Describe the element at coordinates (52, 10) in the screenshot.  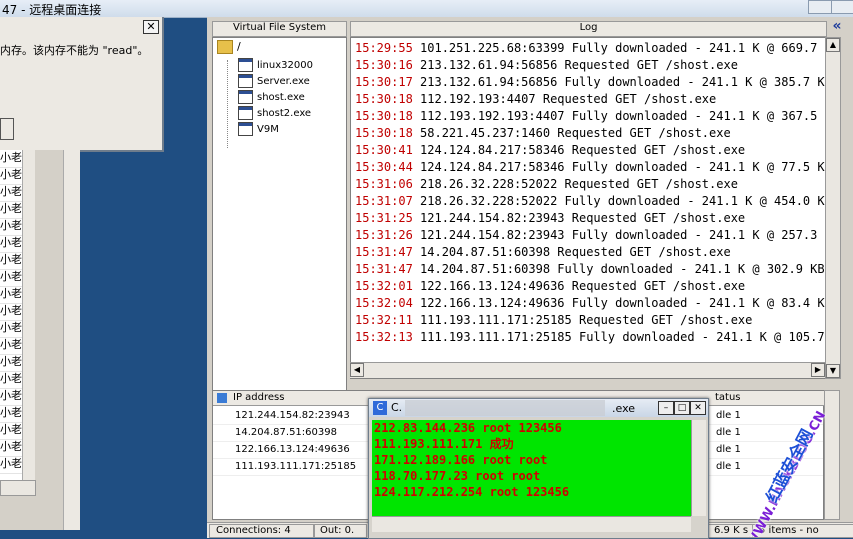
I see `window-title: 47 - 远程桌面连接` at that location.